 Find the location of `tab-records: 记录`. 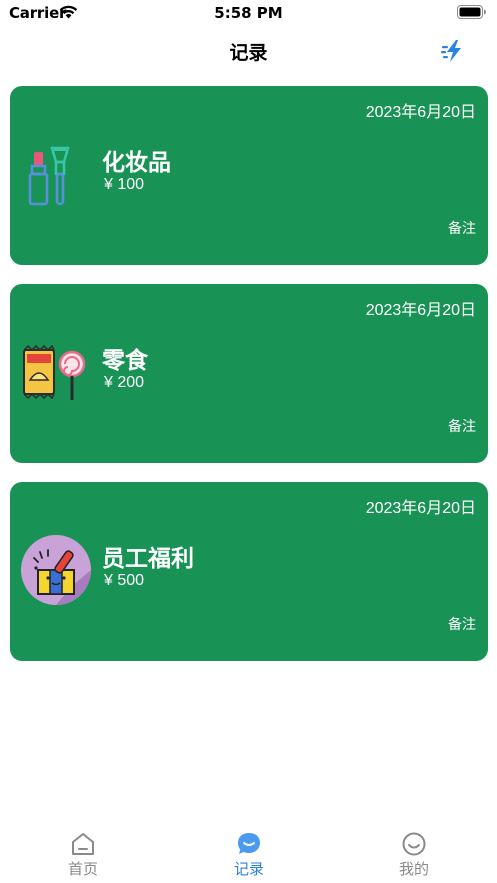

tab-records: 记录 is located at coordinates (249, 854).